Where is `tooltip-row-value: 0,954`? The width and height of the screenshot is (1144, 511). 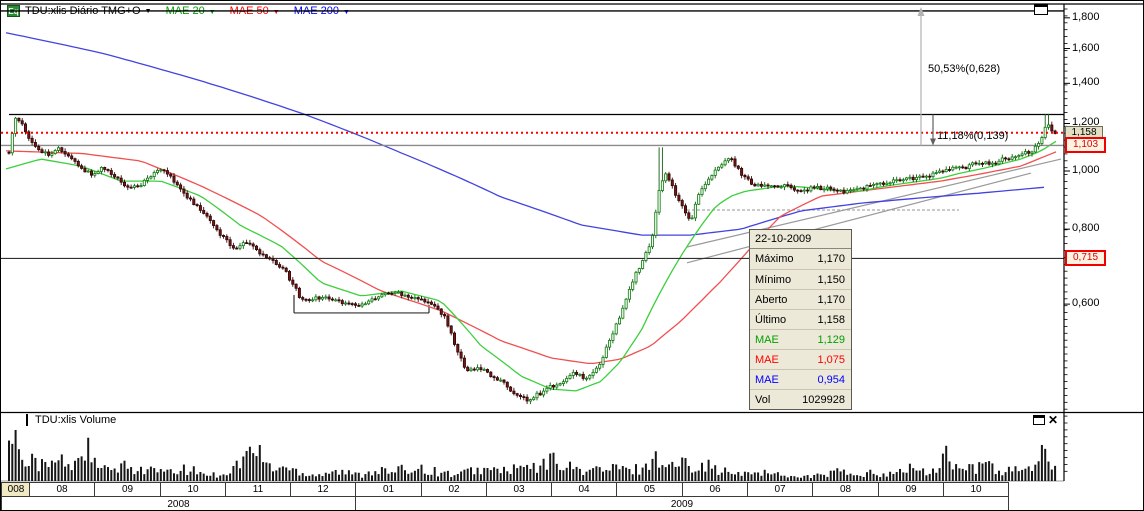 tooltip-row-value: 0,954 is located at coordinates (831, 380).